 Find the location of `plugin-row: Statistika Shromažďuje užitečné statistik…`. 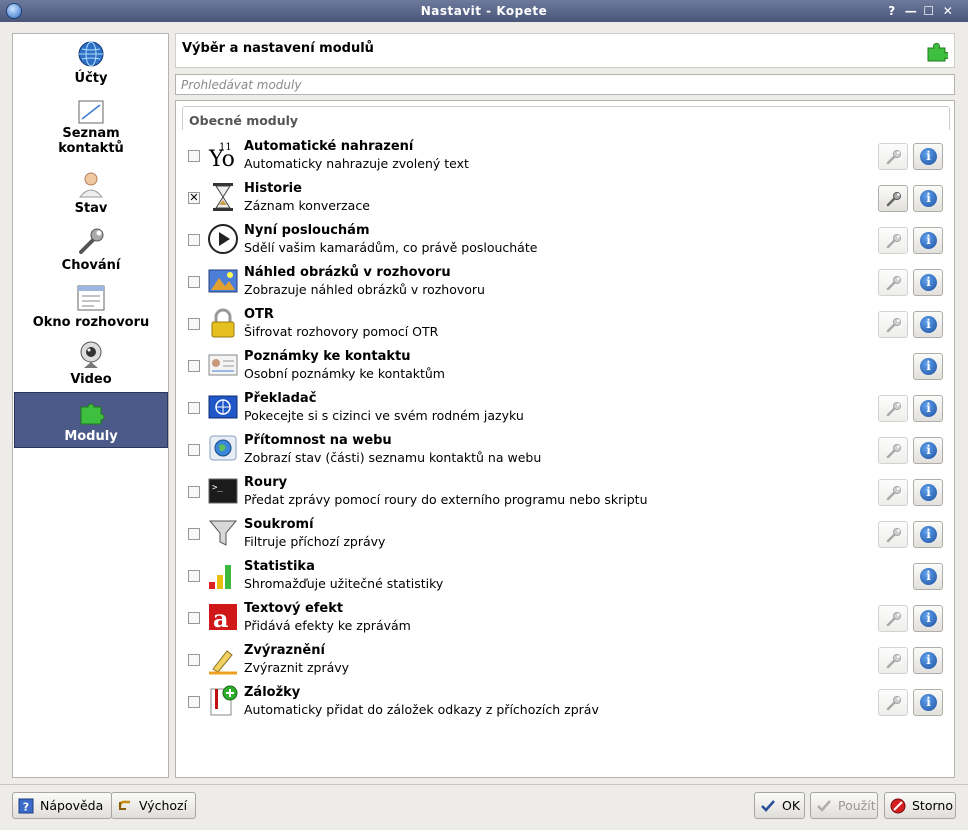

plugin-row: Statistika Shromažďuje užitečné statistik… is located at coordinates (566, 579).